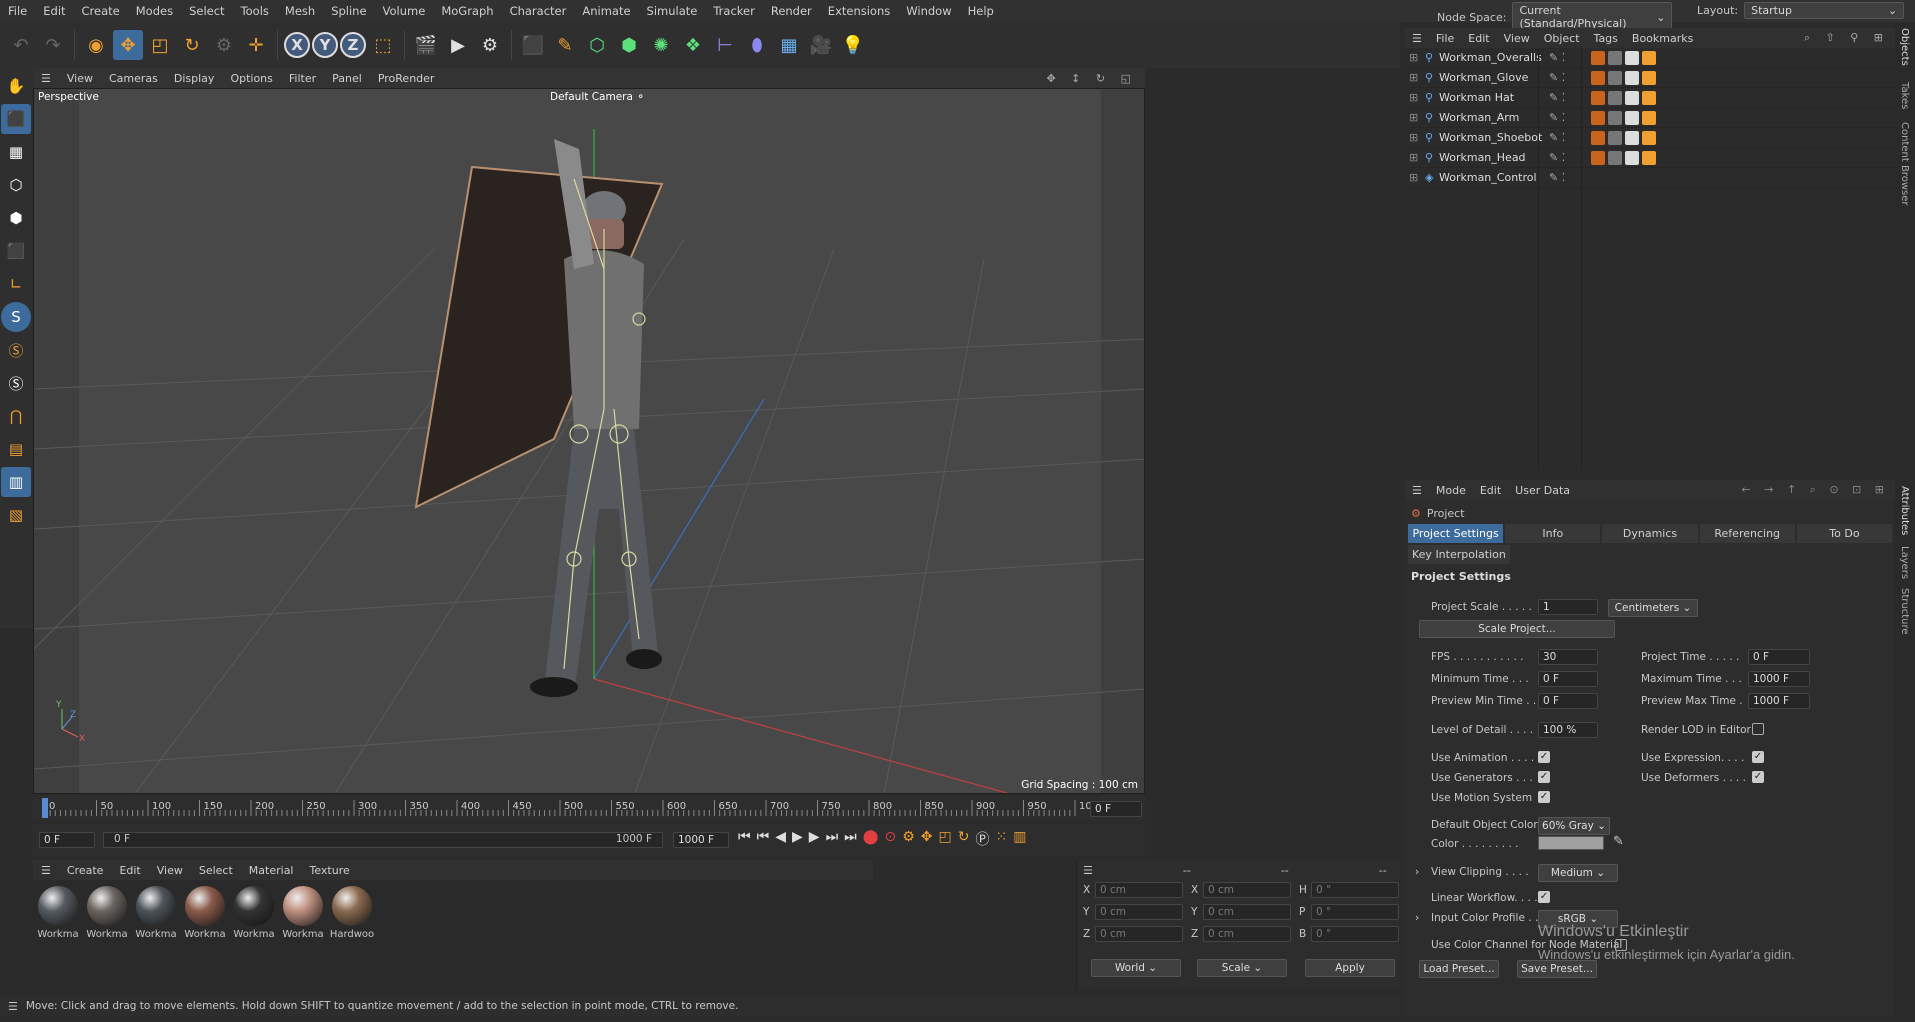 The image size is (1915, 1022). What do you see at coordinates (1568, 730) in the screenshot?
I see `lod-field: 100 %` at bounding box center [1568, 730].